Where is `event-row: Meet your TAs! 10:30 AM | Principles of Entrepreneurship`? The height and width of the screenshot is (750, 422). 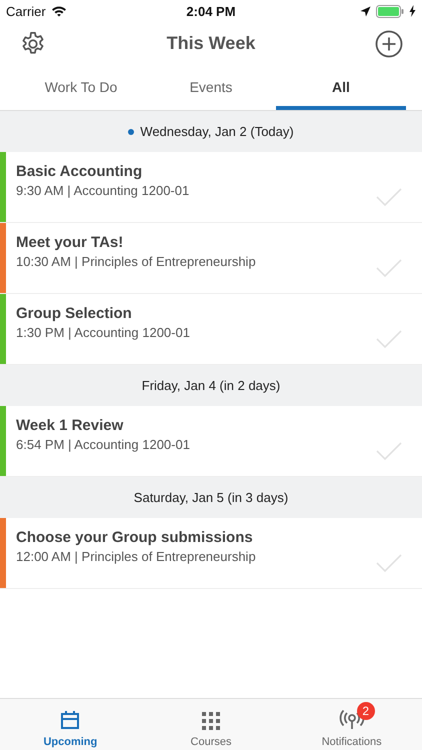 event-row: Meet your TAs! 10:30 AM | Principles of Entrepreneurship is located at coordinates (211, 258).